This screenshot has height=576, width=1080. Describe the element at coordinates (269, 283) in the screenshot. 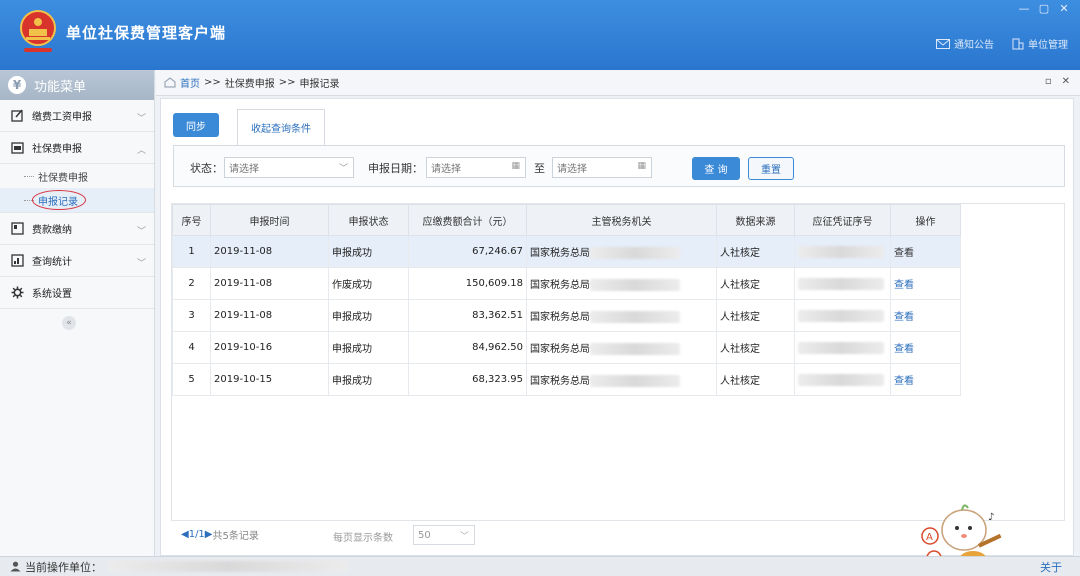

I see `cell-date: 2019-11-08` at that location.